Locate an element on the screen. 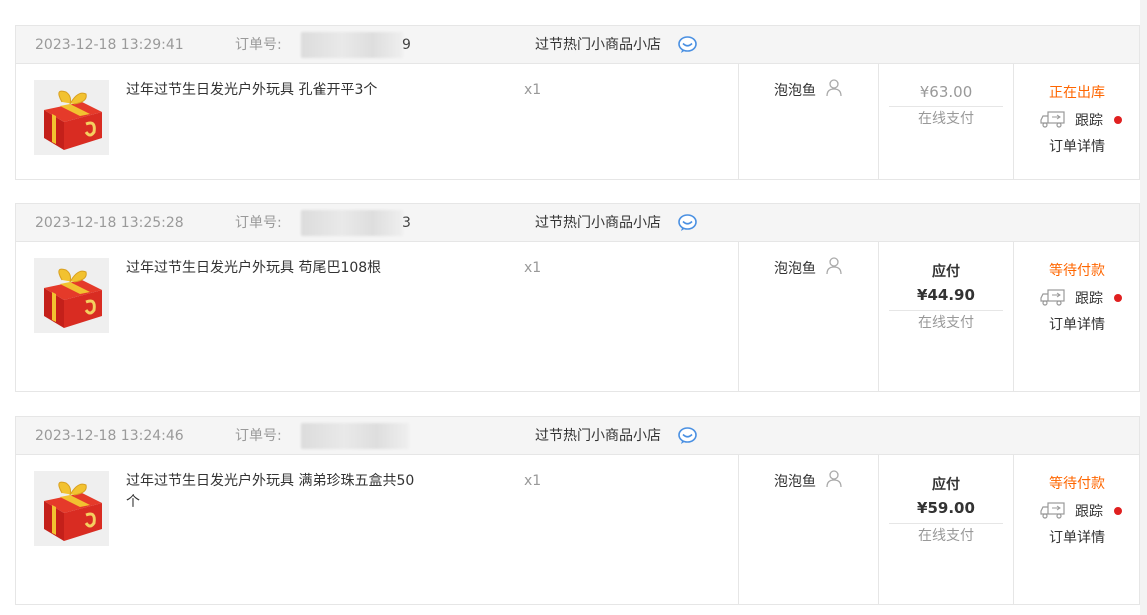 This screenshot has width=1147, height=615. order-date: 2023-12-18 13:24:46 is located at coordinates (109, 436).